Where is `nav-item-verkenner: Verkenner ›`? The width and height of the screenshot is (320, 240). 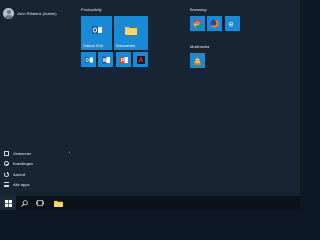
nav-item-verkenner: Verkenner › is located at coordinates (38, 153).